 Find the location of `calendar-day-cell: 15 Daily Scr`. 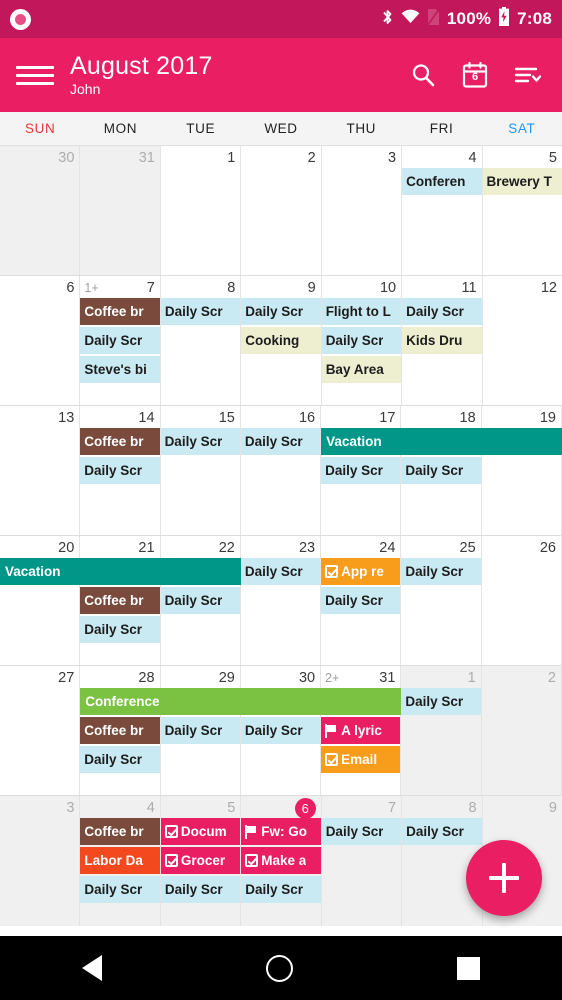

calendar-day-cell: 15 Daily Scr is located at coordinates (200, 470).